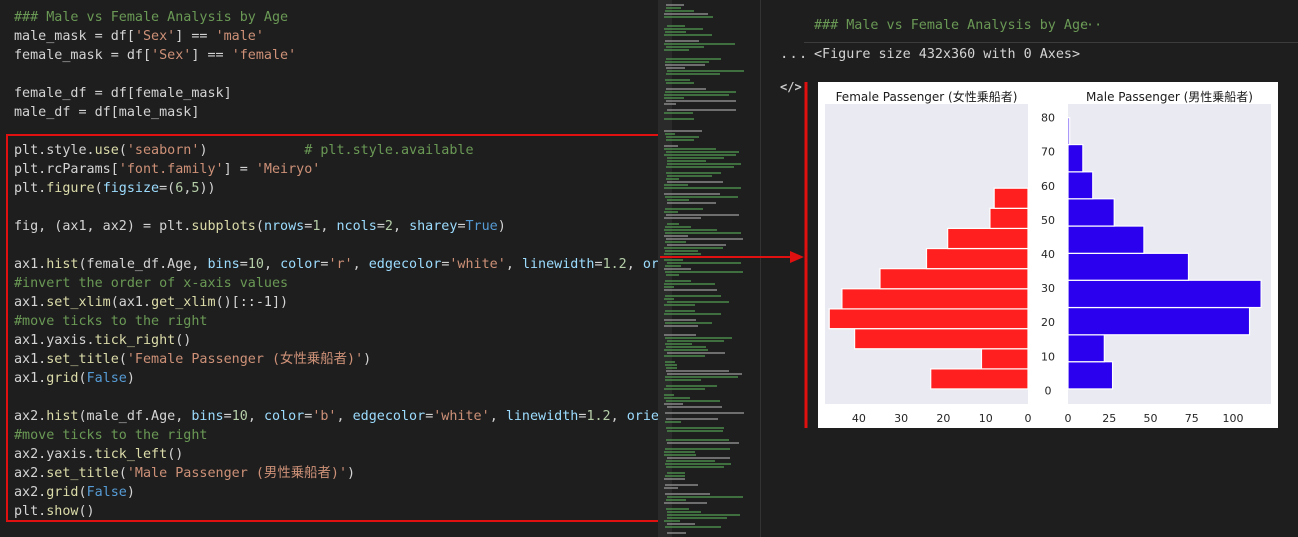 Image resolution: width=1298 pixels, height=537 pixels. What do you see at coordinates (151, 17) in the screenshot?
I see `code-line: ### Male vs Female Analysis by Age` at bounding box center [151, 17].